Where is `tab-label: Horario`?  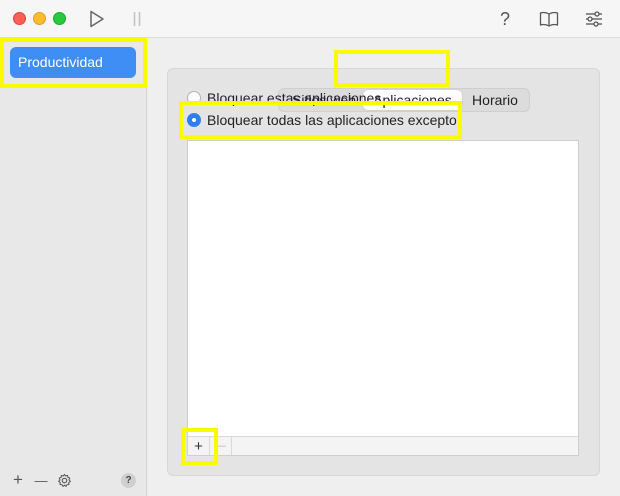
tab-label: Horario is located at coordinates (495, 100).